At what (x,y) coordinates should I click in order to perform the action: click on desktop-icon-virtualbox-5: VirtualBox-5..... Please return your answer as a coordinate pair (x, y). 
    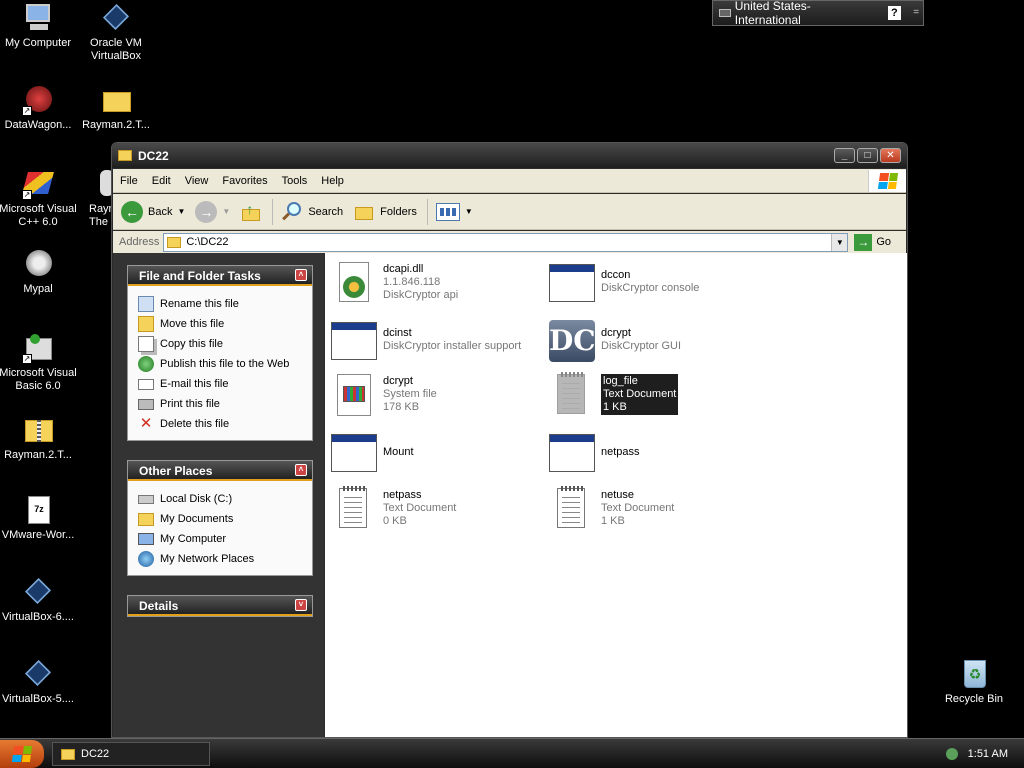
    Looking at the image, I should click on (40, 682).